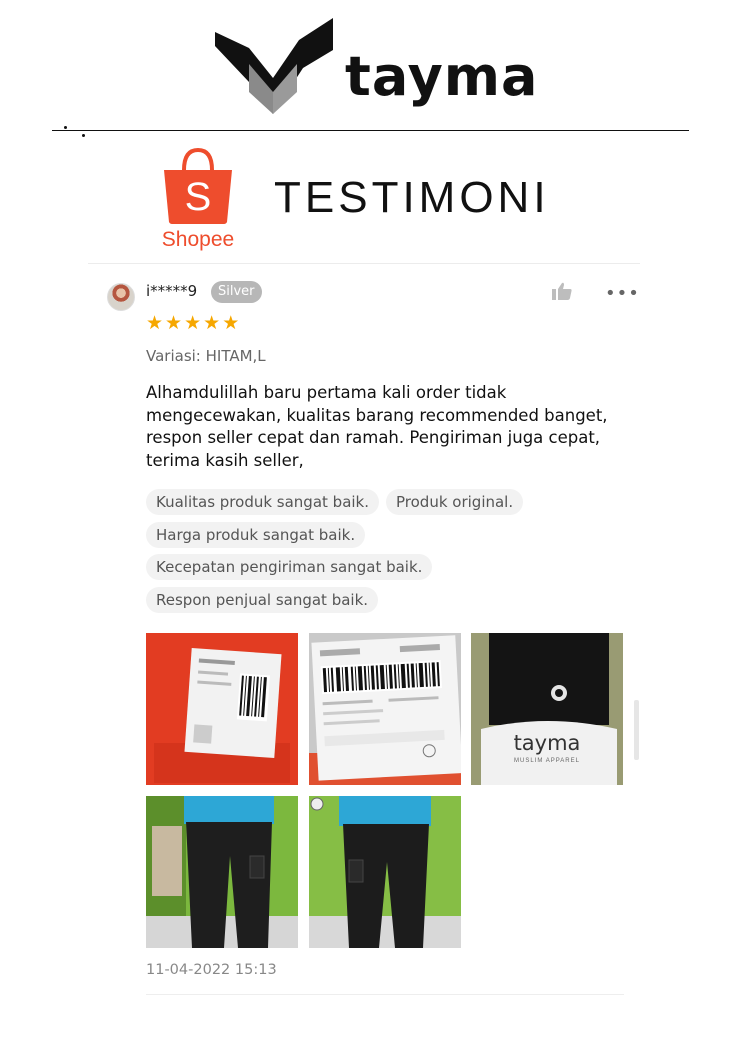 The image size is (755, 1045). I want to click on reviewer-username: i*****9, so click(171, 291).